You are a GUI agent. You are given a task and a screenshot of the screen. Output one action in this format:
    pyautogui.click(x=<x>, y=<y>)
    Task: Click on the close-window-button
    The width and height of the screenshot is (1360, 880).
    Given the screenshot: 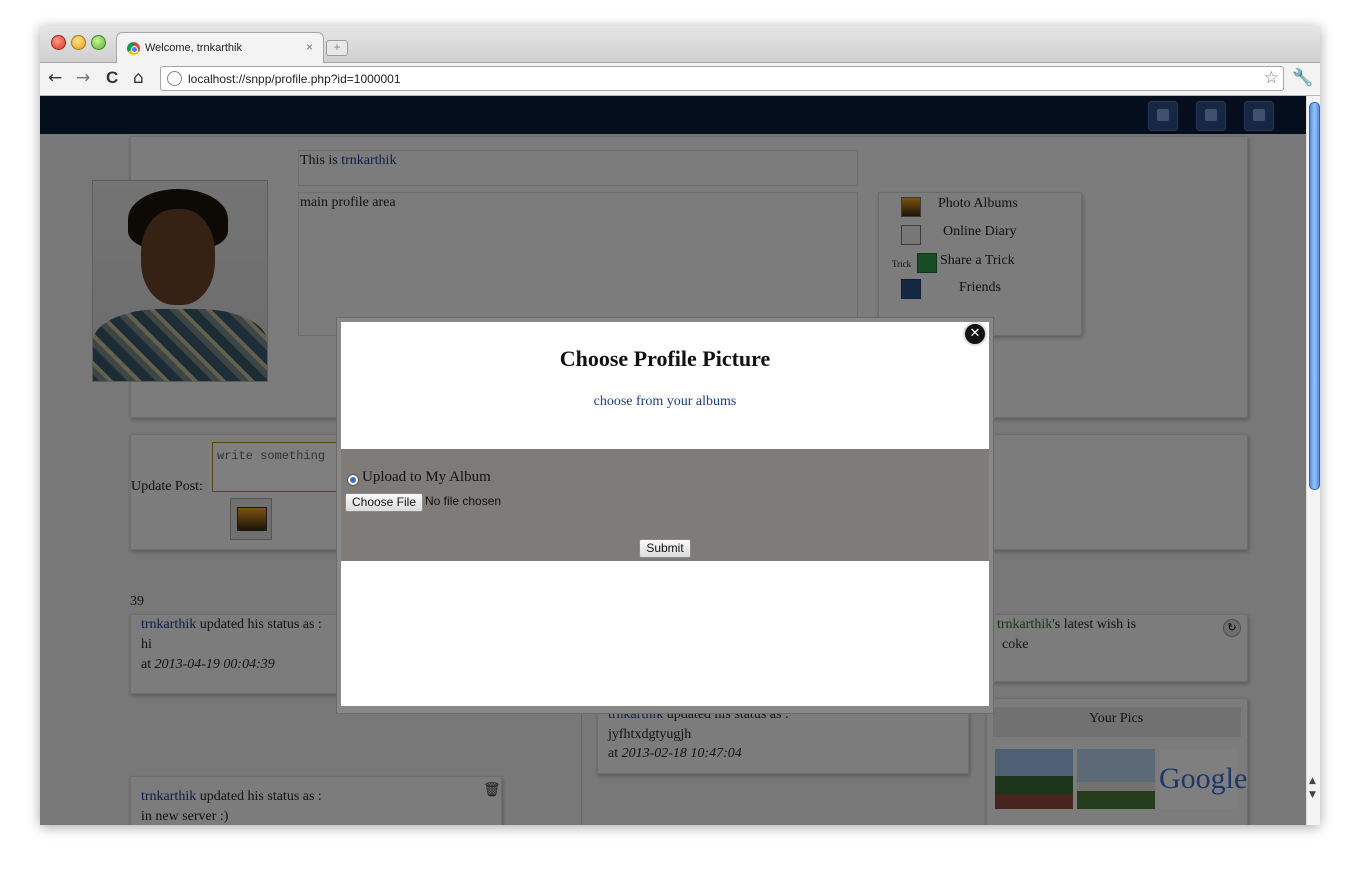 What is the action you would take?
    pyautogui.click(x=58, y=42)
    